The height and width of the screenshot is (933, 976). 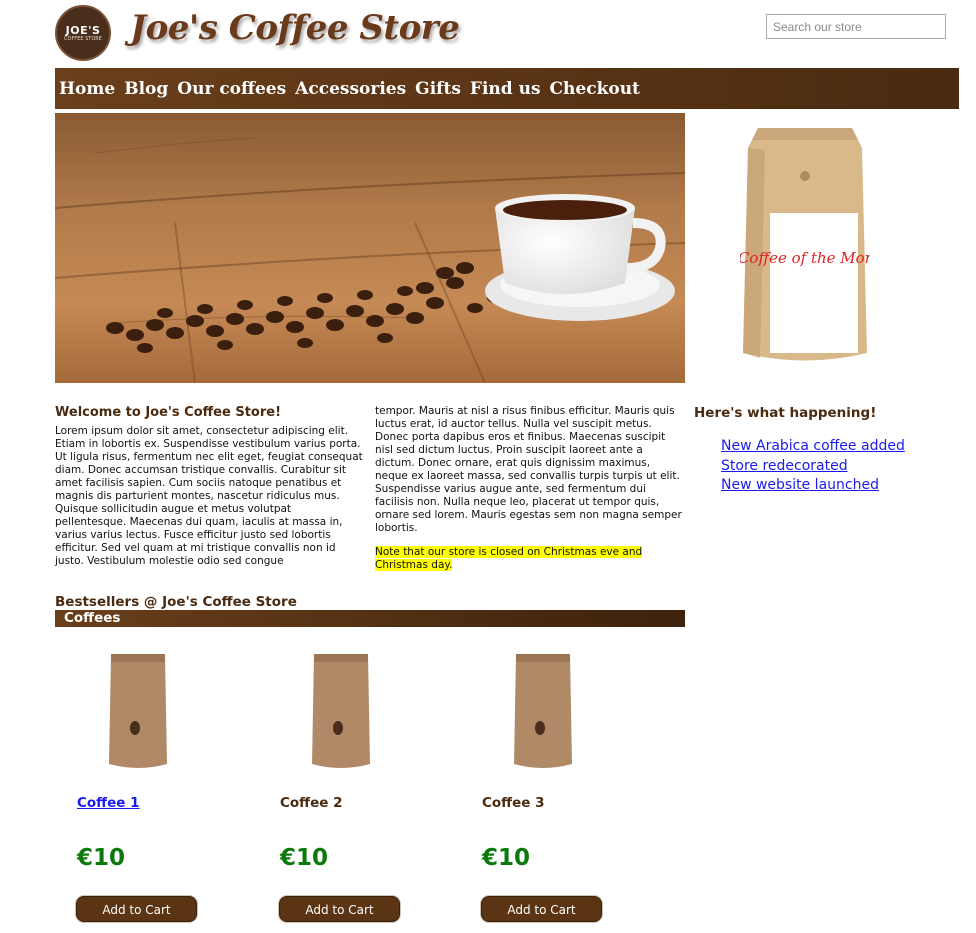 What do you see at coordinates (108, 803) in the screenshot?
I see `product-name-link: Coffee 1` at bounding box center [108, 803].